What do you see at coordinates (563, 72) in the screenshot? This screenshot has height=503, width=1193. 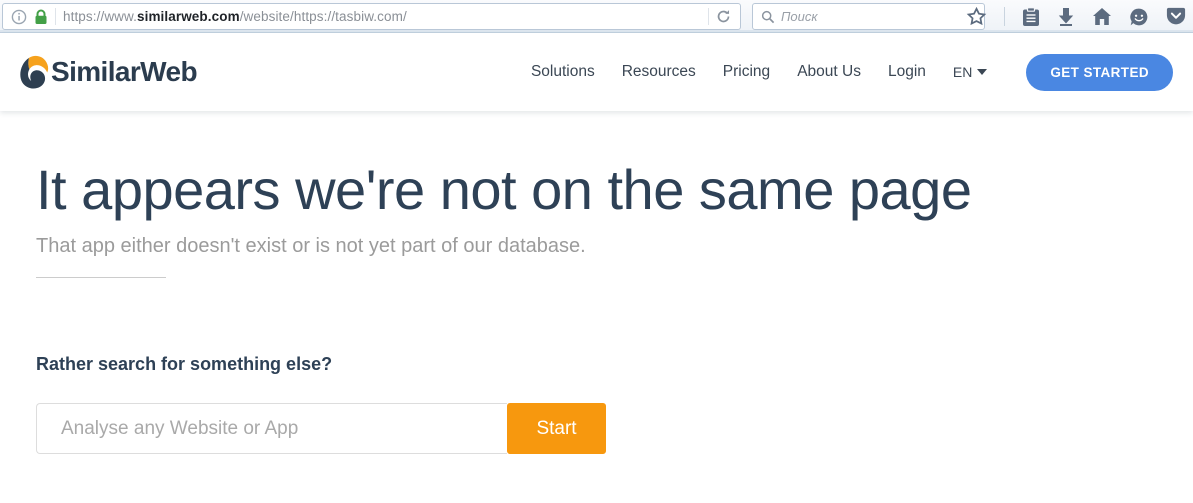 I see `nav-solutions: Solutions` at bounding box center [563, 72].